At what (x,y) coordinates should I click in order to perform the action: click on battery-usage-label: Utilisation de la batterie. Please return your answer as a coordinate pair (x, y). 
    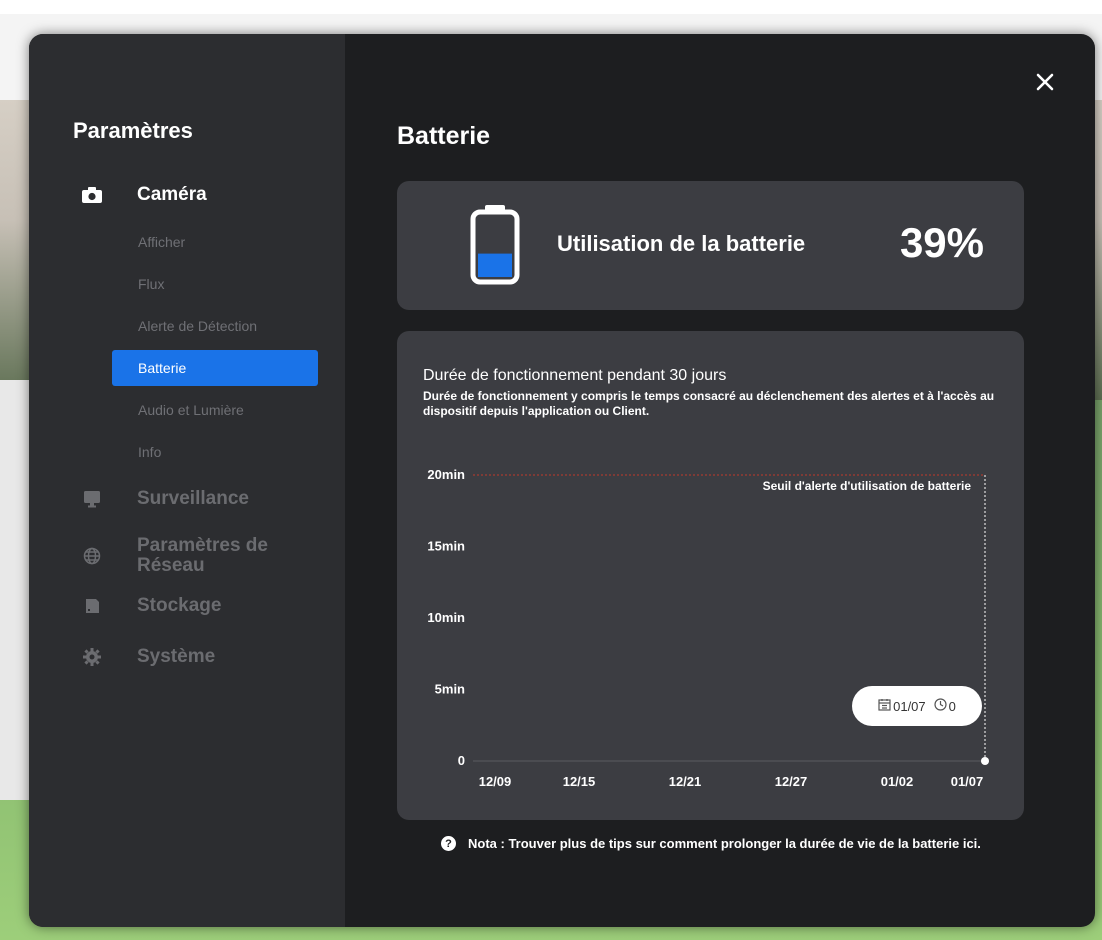
    Looking at the image, I should click on (681, 243).